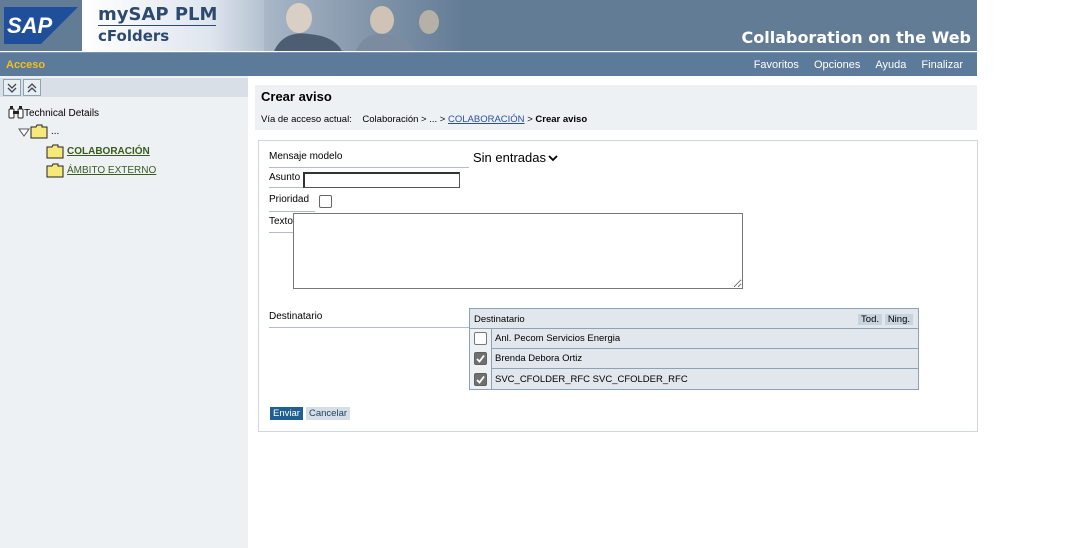 The width and height of the screenshot is (1086, 548). I want to click on tree-link-colaboracion: COLABORACIÓN, so click(108, 151).